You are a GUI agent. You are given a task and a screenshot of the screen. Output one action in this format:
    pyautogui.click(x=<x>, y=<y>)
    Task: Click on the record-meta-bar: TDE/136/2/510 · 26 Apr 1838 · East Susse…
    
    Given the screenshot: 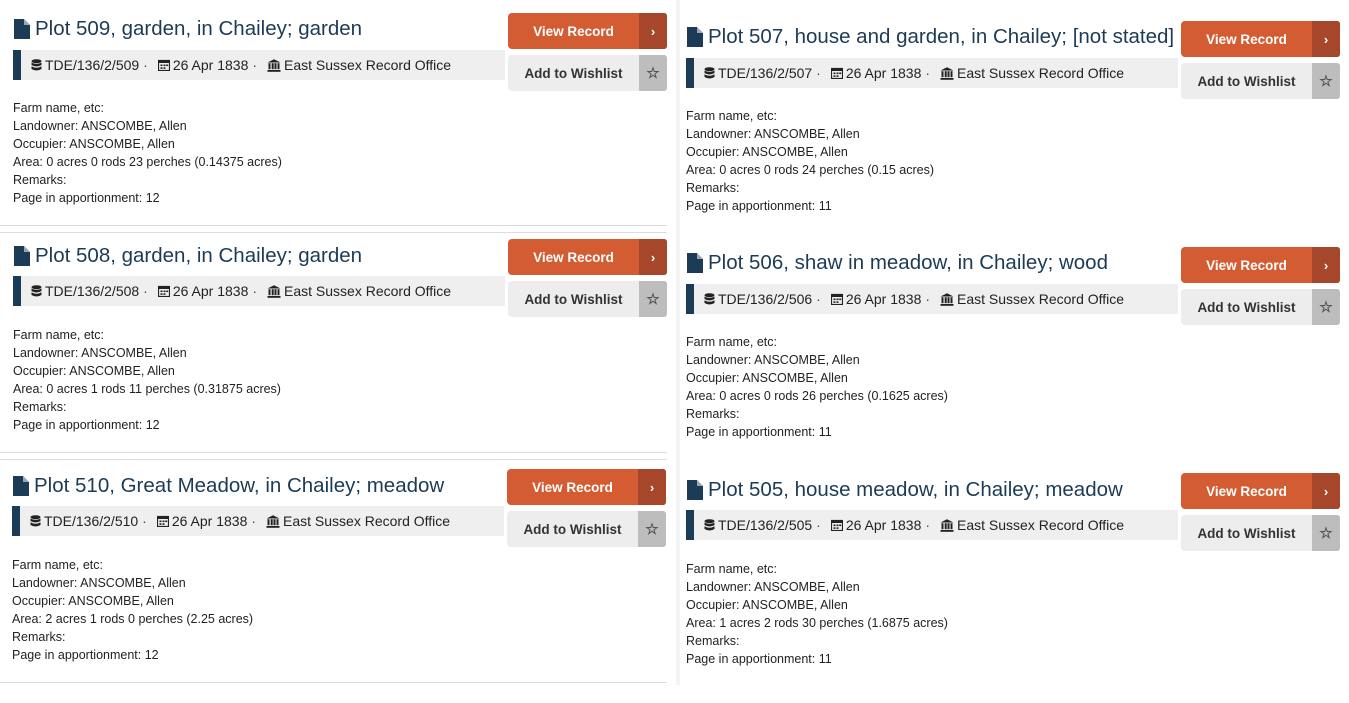 What is the action you would take?
    pyautogui.click(x=258, y=521)
    